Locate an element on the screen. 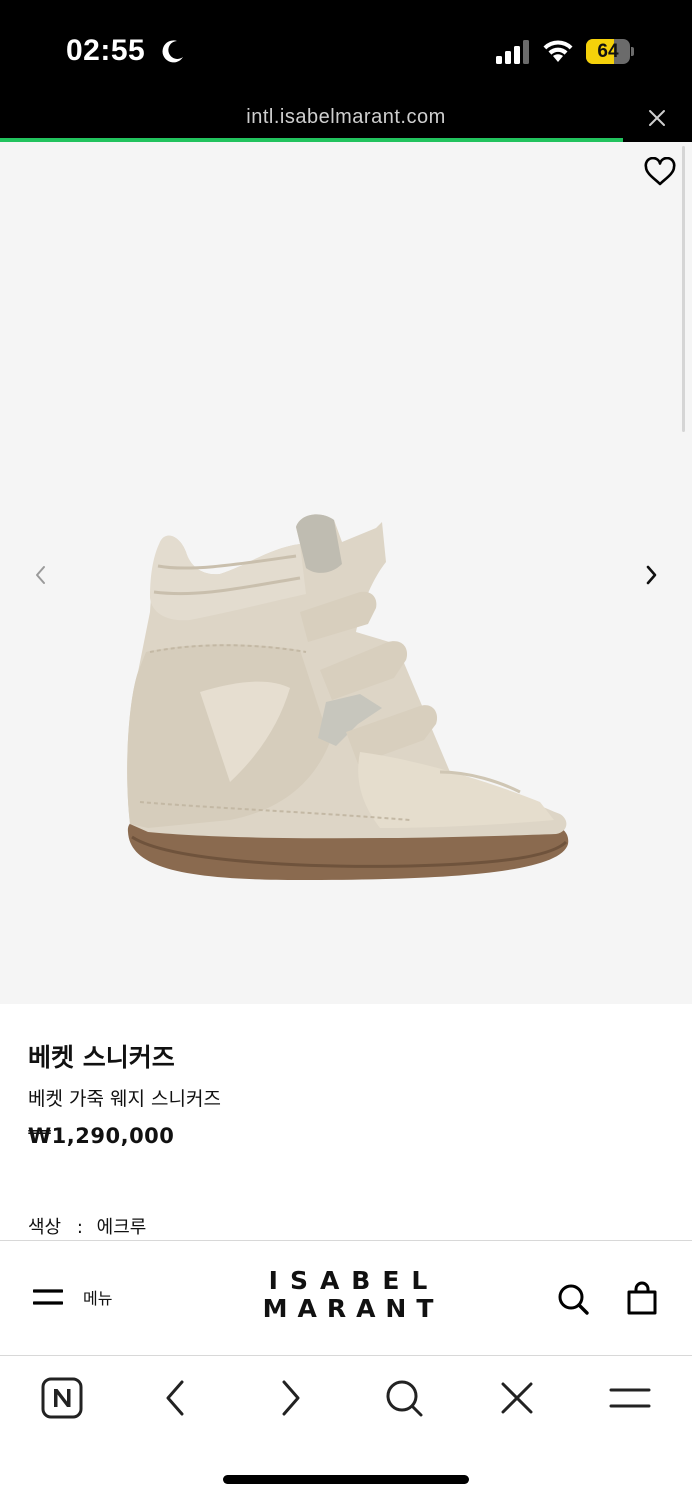  back-icon is located at coordinates (176, 1398).